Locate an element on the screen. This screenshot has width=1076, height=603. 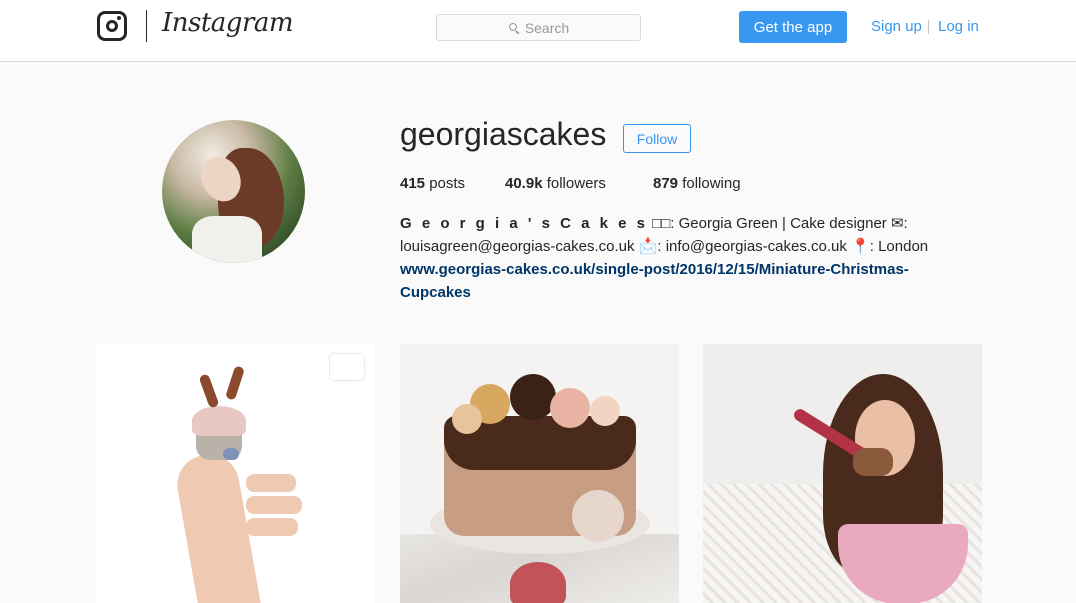
photo-nail-shape is located at coordinates (231, 454).